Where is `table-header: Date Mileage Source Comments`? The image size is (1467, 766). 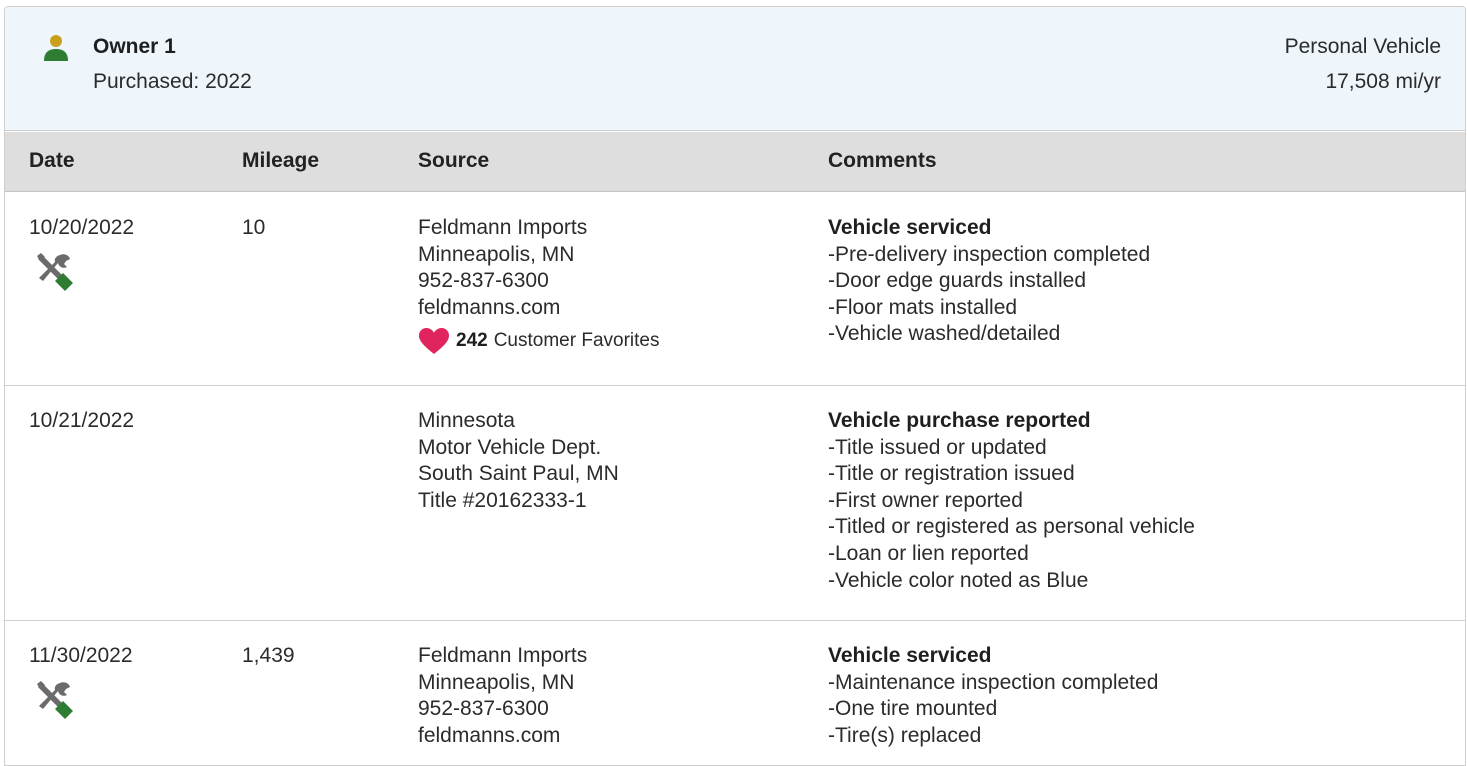 table-header: Date Mileage Source Comments is located at coordinates (735, 162).